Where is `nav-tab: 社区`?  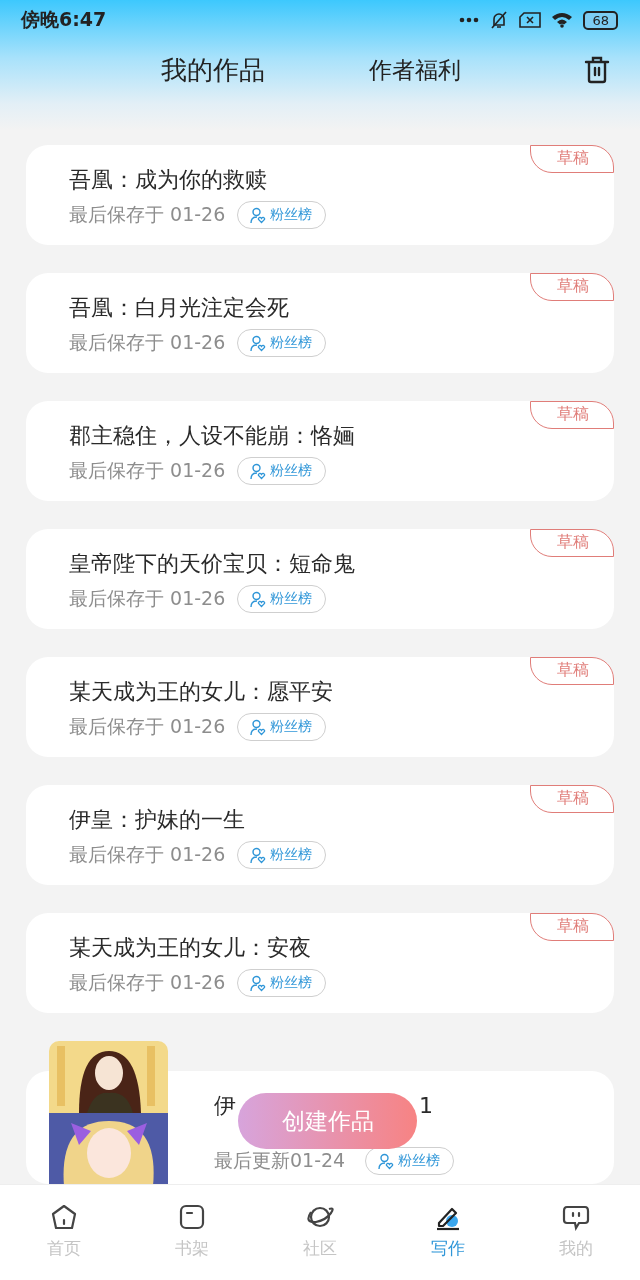
nav-tab: 社区 is located at coordinates (320, 1232).